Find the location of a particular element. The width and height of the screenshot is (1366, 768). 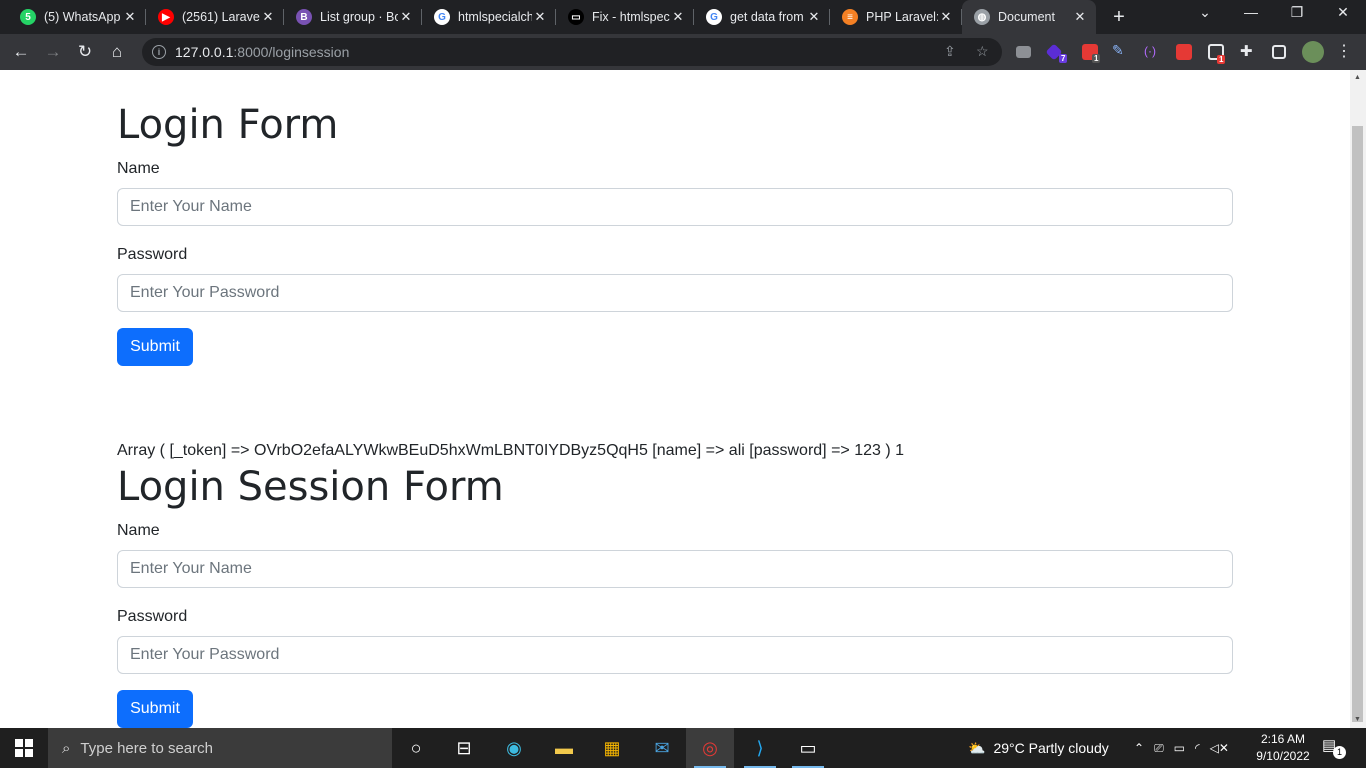

show-hidden-icons-chevron-icon: ⌃ is located at coordinates (1139, 748).